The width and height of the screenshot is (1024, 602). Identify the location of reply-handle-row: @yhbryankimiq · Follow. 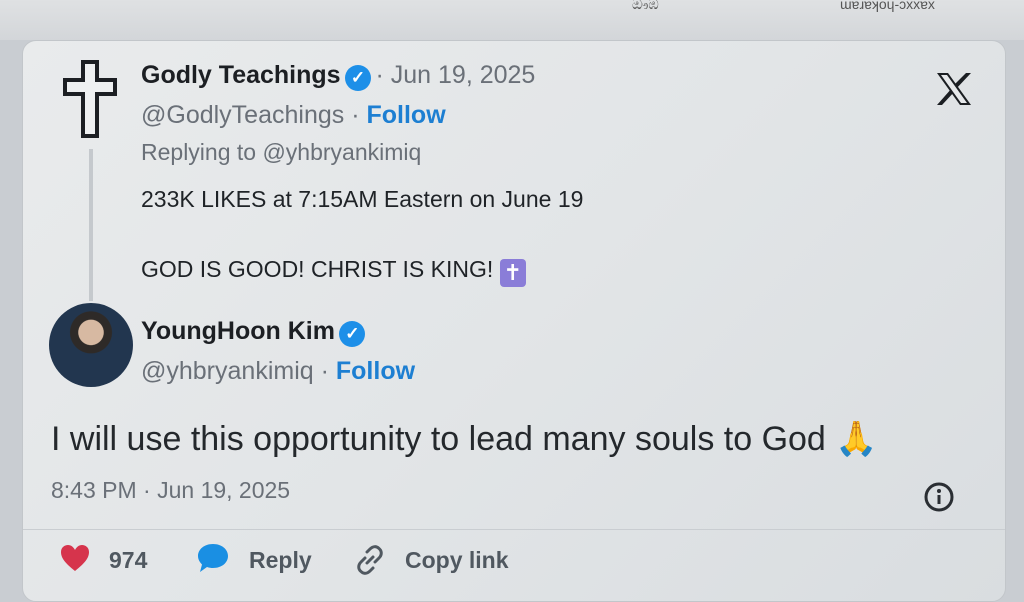
(278, 371).